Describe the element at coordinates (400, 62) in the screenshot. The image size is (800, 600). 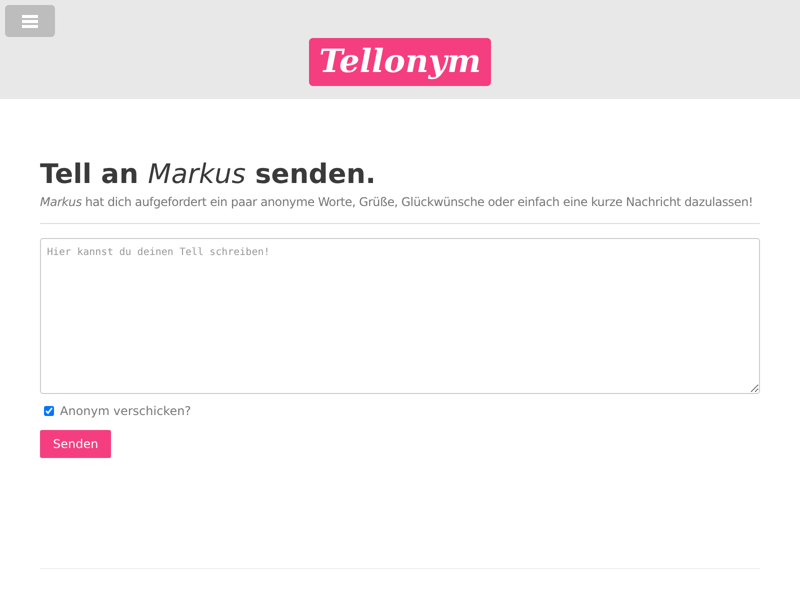
I see `logo: Tellonym` at that location.